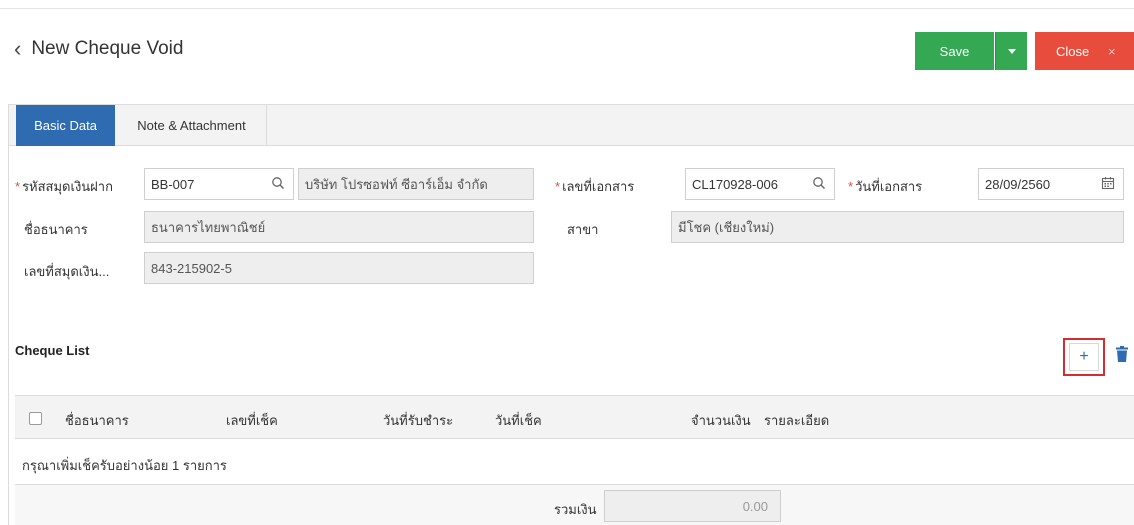 The width and height of the screenshot is (1134, 525). I want to click on title-bar: ‹ New Cheque Void, so click(98, 49).